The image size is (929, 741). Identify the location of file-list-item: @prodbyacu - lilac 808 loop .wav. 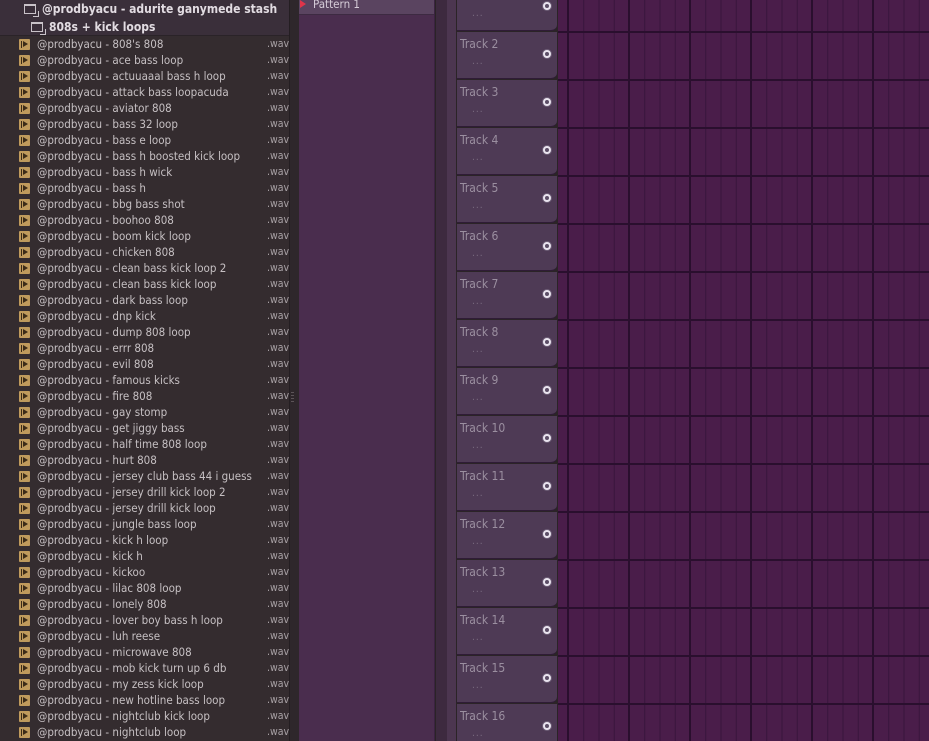
(144, 588).